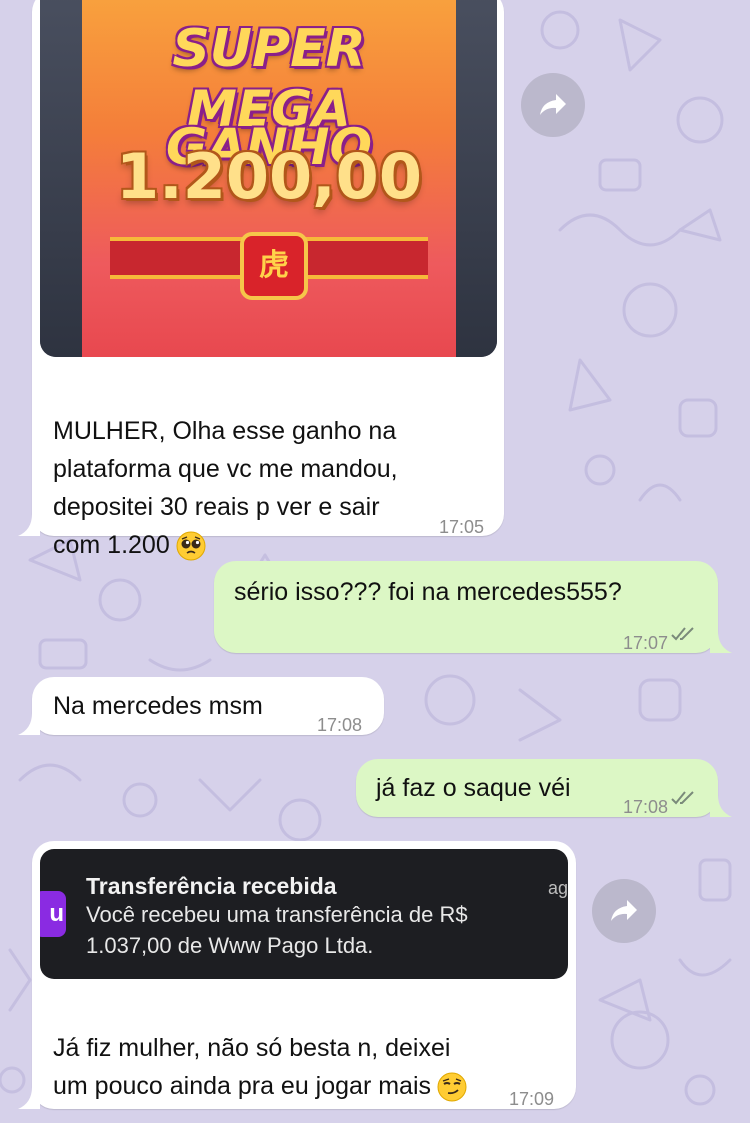  Describe the element at coordinates (531, 1099) in the screenshot. I see `message-timestamp: 17:09` at that location.